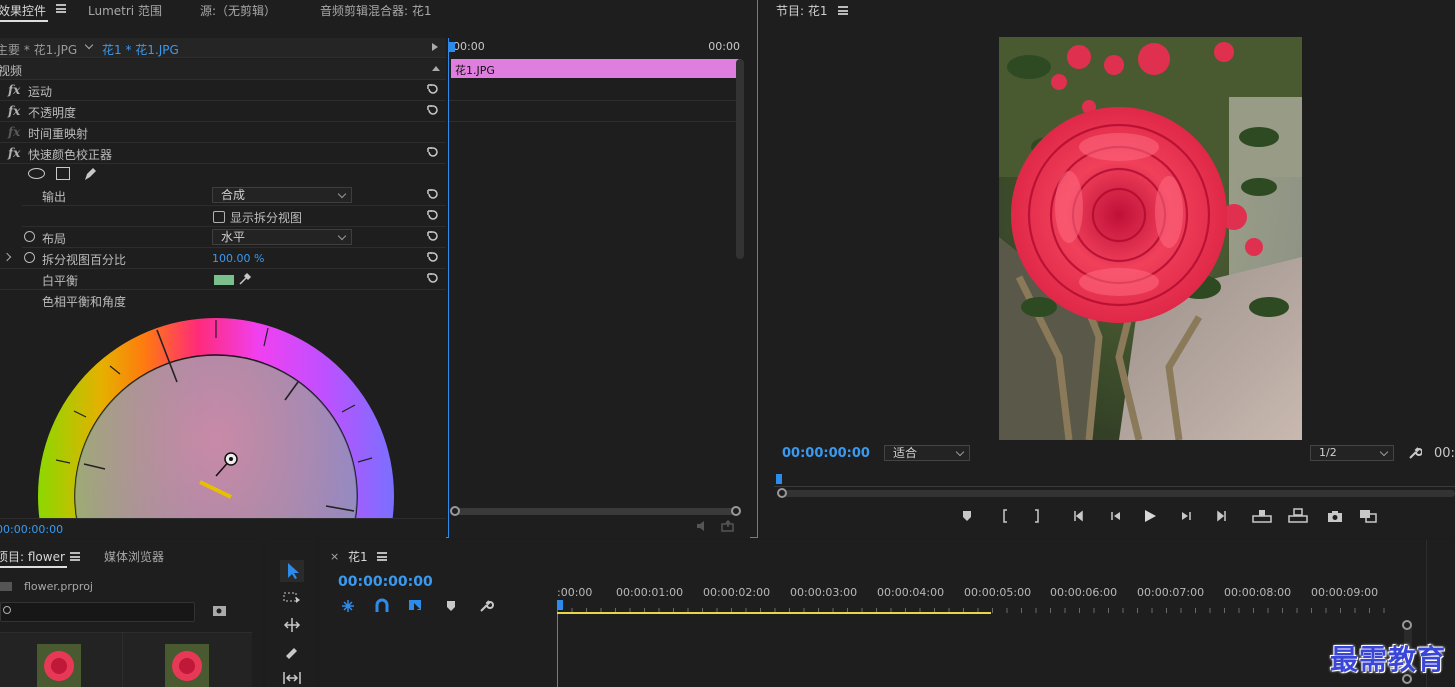  I want to click on mini-playhead, so click(452, 47).